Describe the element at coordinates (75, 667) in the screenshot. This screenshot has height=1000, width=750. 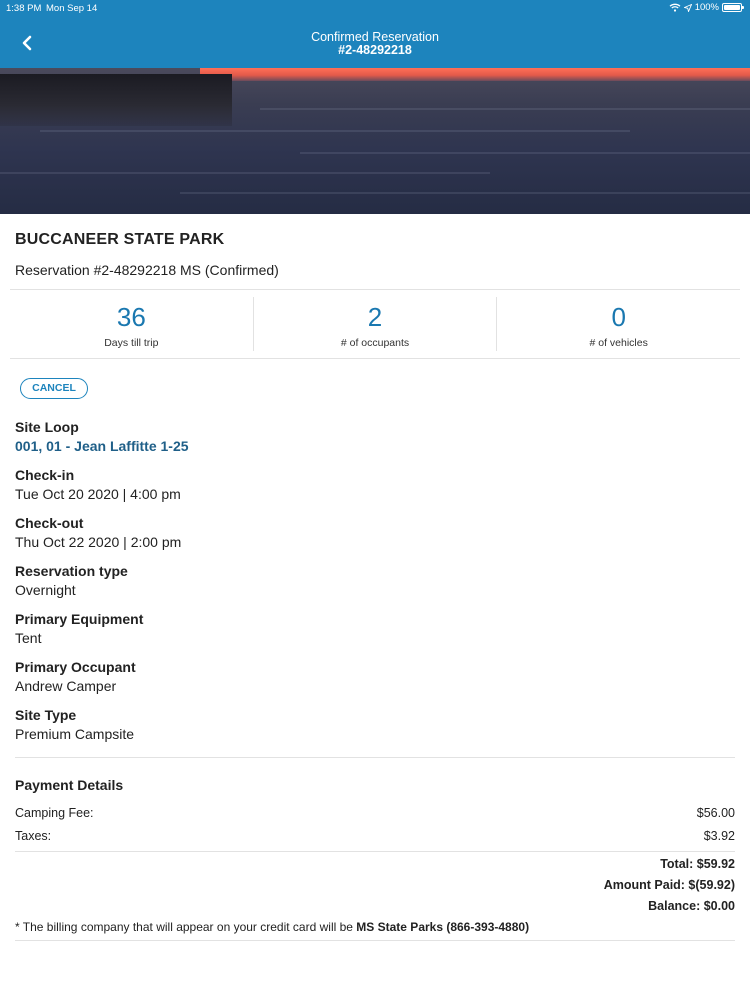
I see `detail-label: Primary Occupant` at that location.